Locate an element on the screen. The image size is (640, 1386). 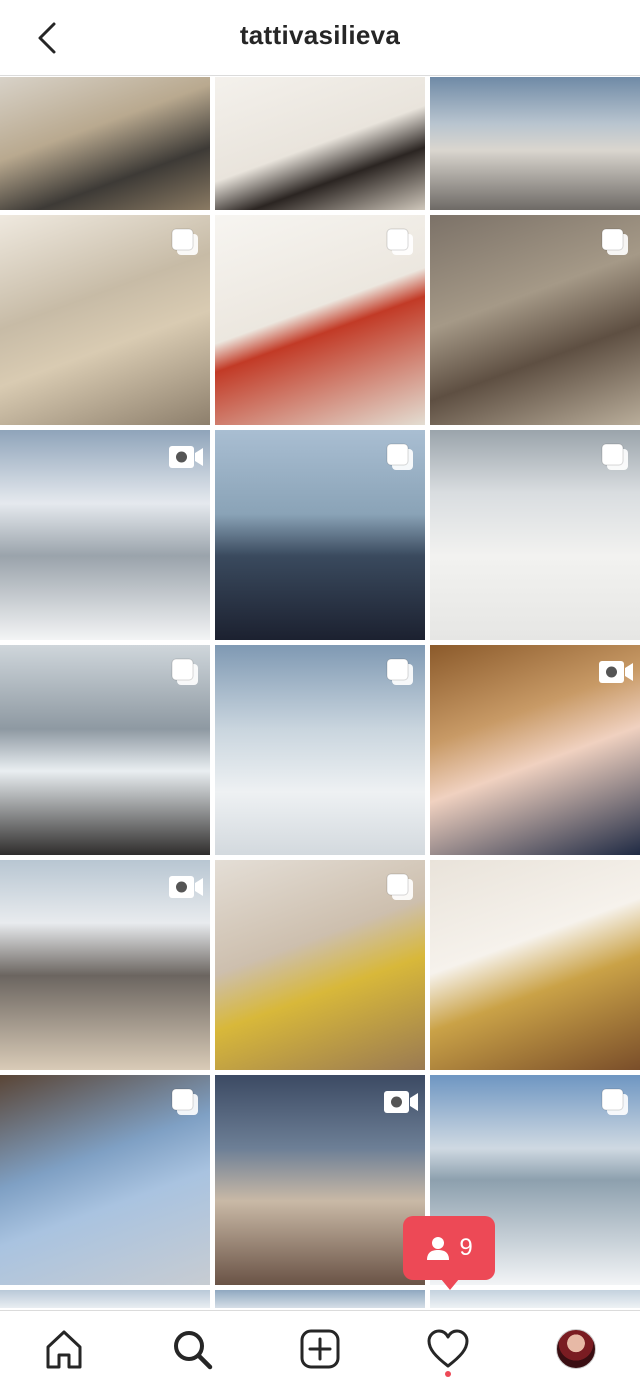
tab-new-post is located at coordinates (320, 1349).